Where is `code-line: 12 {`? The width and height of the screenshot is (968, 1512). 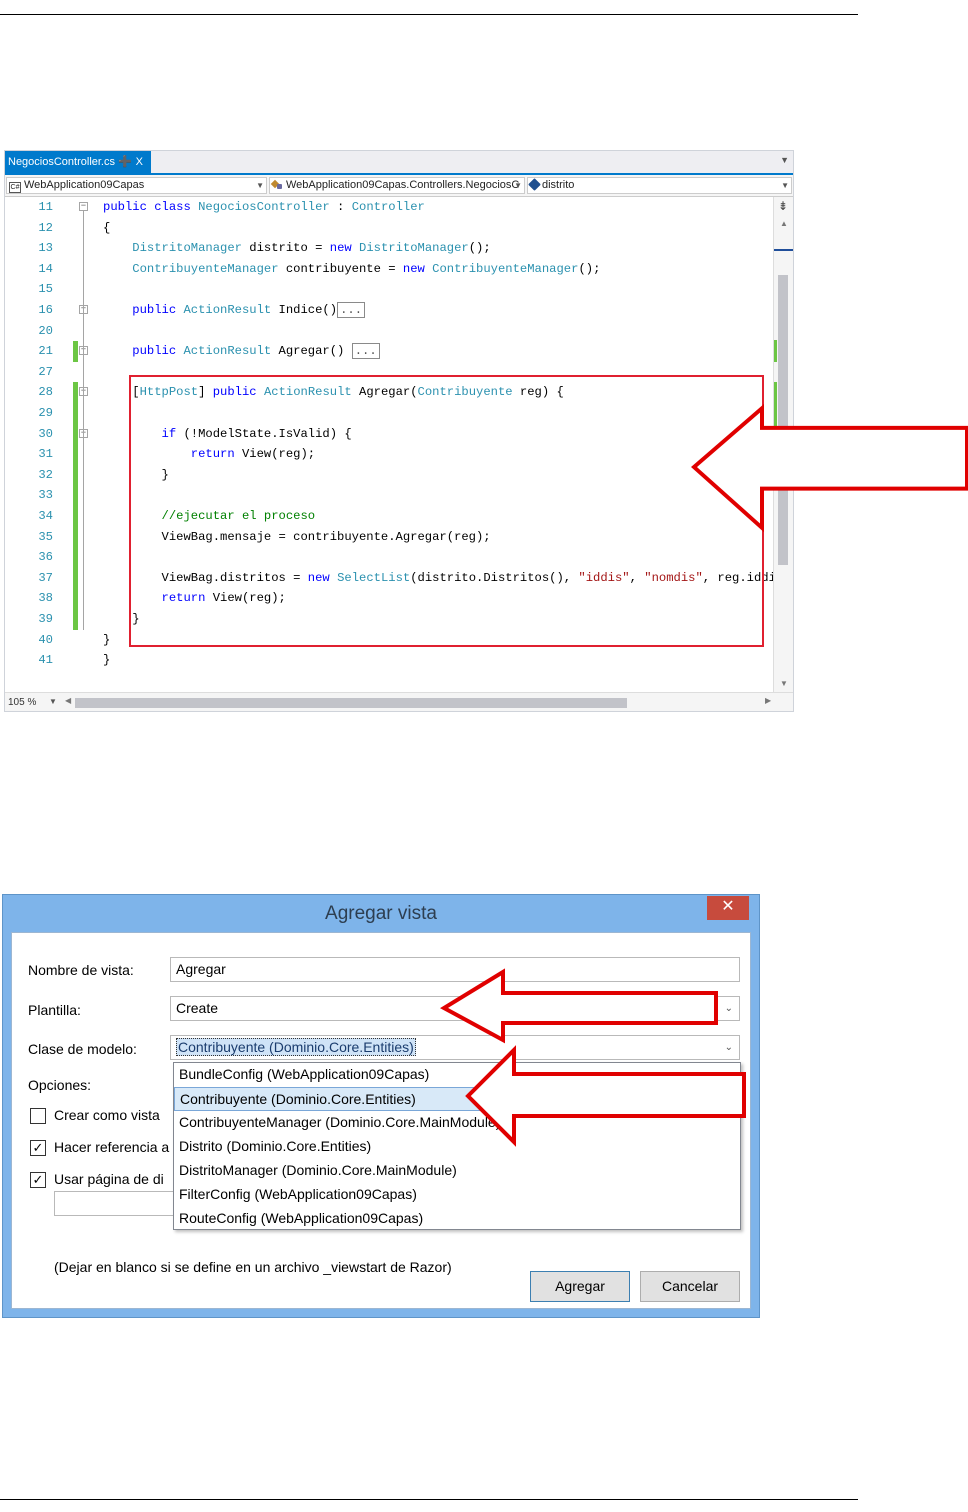 code-line: 12 { is located at coordinates (390, 228).